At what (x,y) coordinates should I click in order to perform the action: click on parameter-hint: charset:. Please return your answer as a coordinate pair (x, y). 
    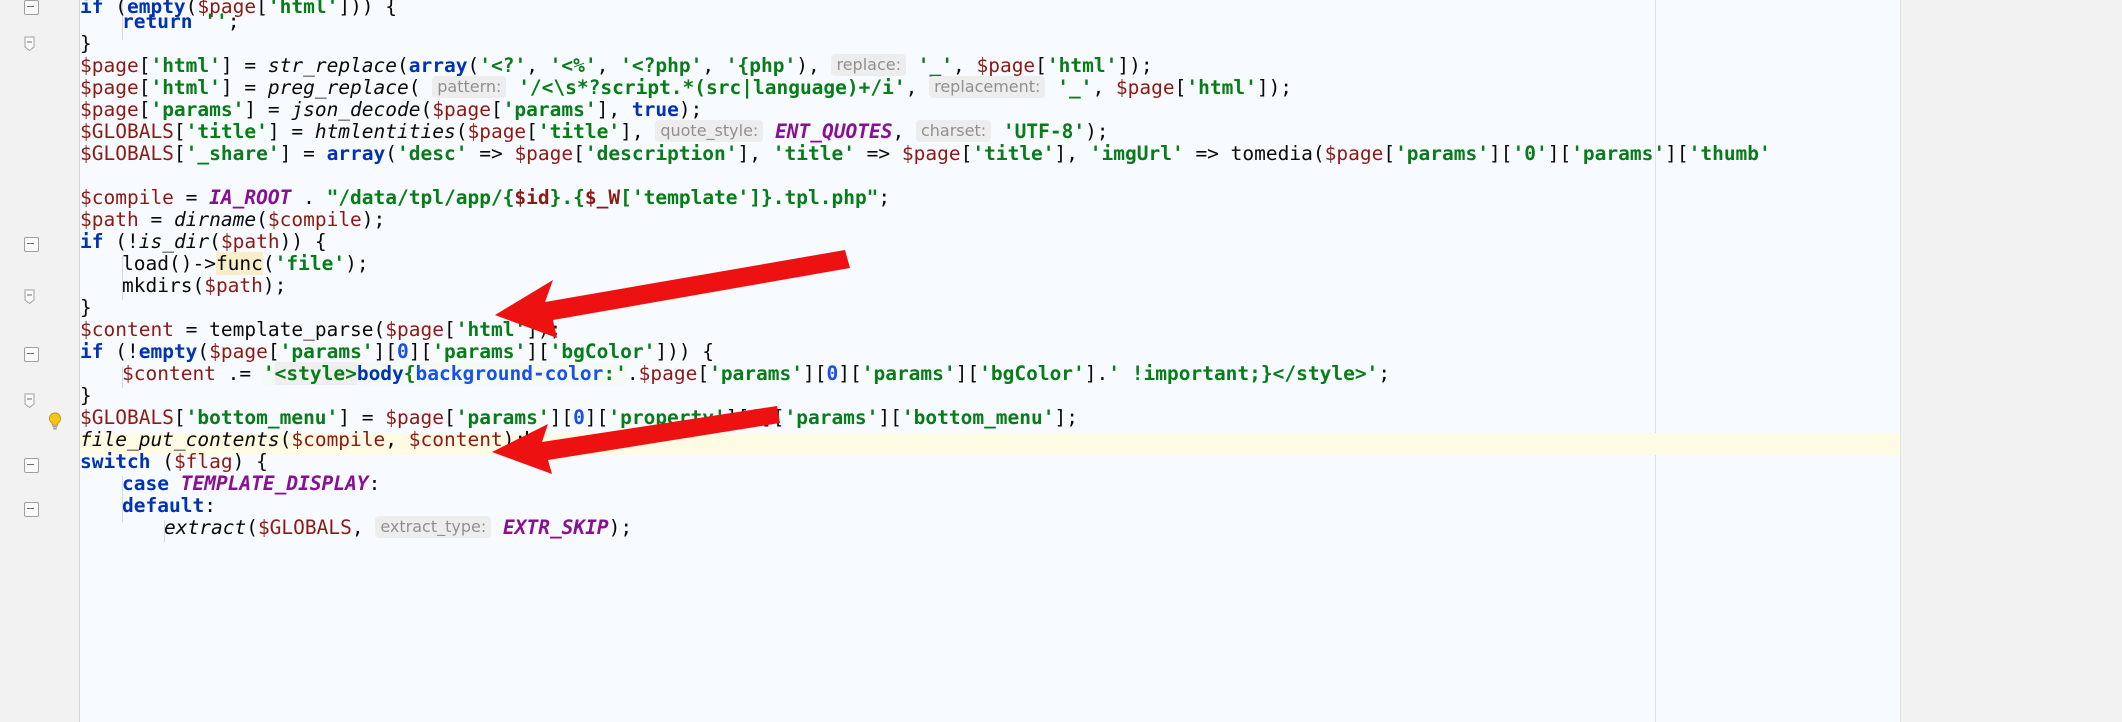
    Looking at the image, I should click on (953, 131).